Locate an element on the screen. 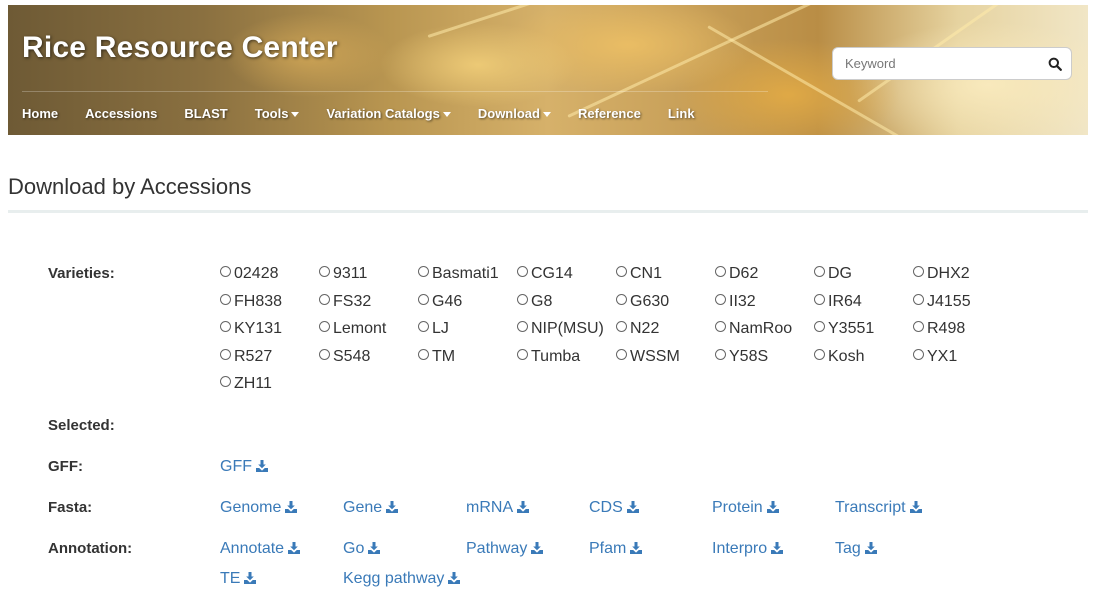 The width and height of the screenshot is (1097, 605). variety-option: D62 is located at coordinates (736, 274).